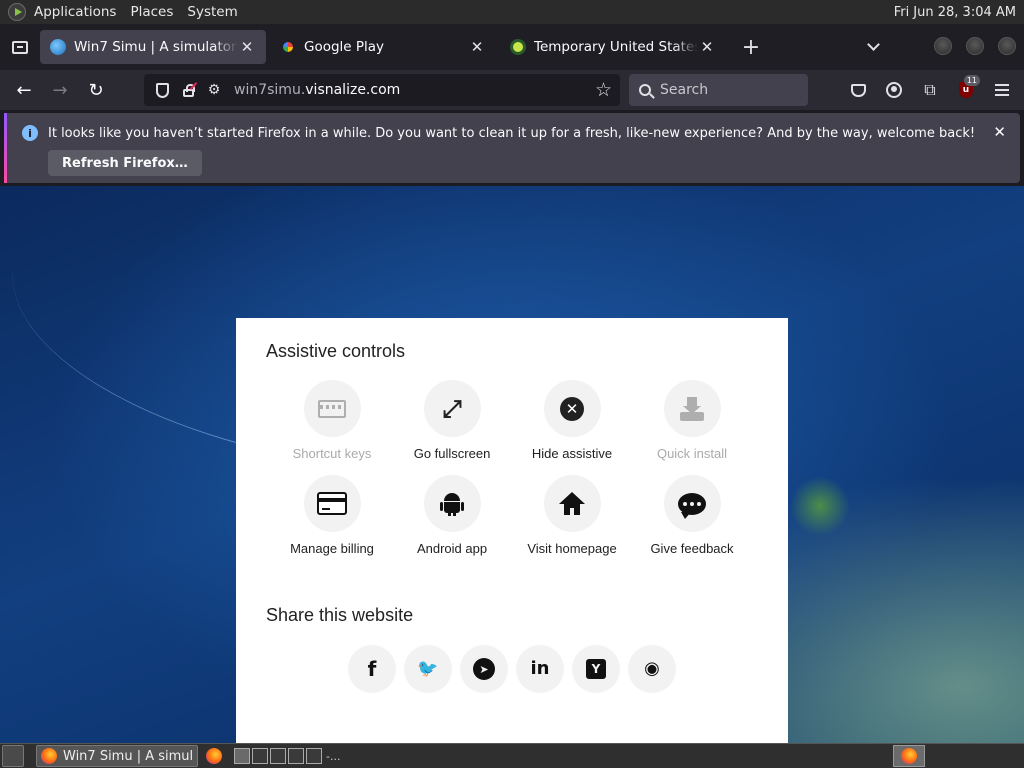 Image resolution: width=1024 pixels, height=768 pixels. I want to click on firefox-launcher, so click(214, 756).